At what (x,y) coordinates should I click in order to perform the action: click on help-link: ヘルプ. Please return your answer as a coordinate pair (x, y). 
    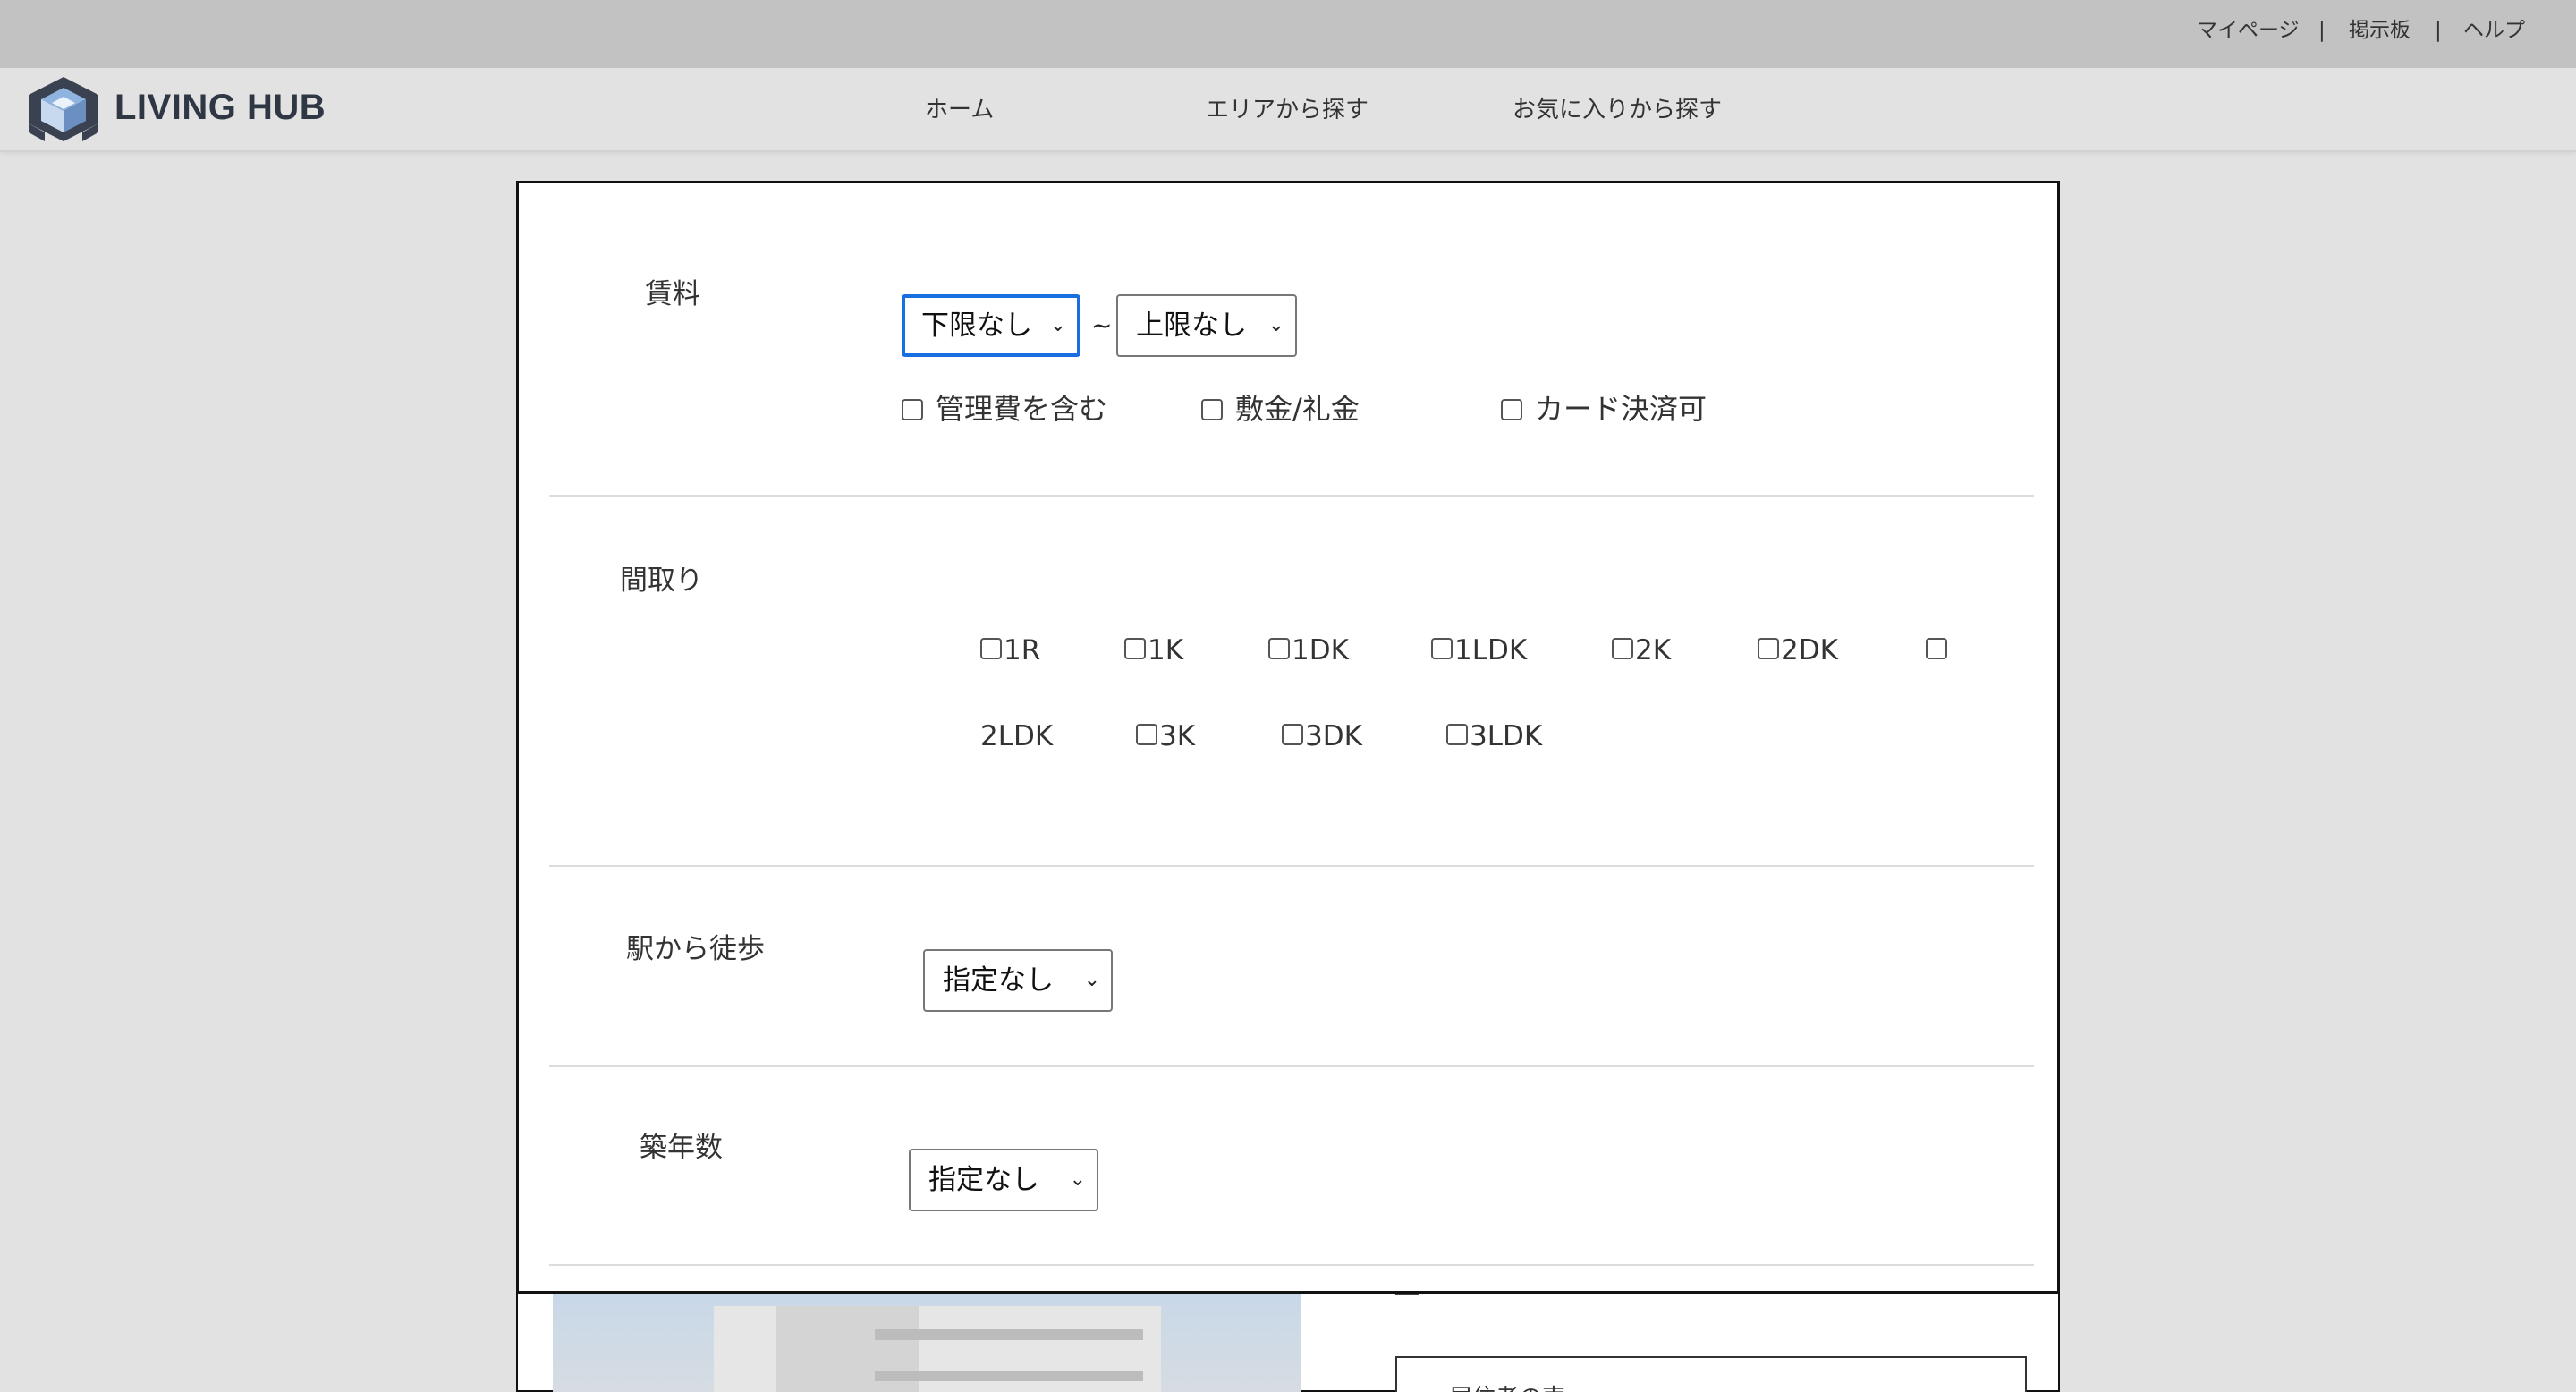
    Looking at the image, I should click on (2494, 30).